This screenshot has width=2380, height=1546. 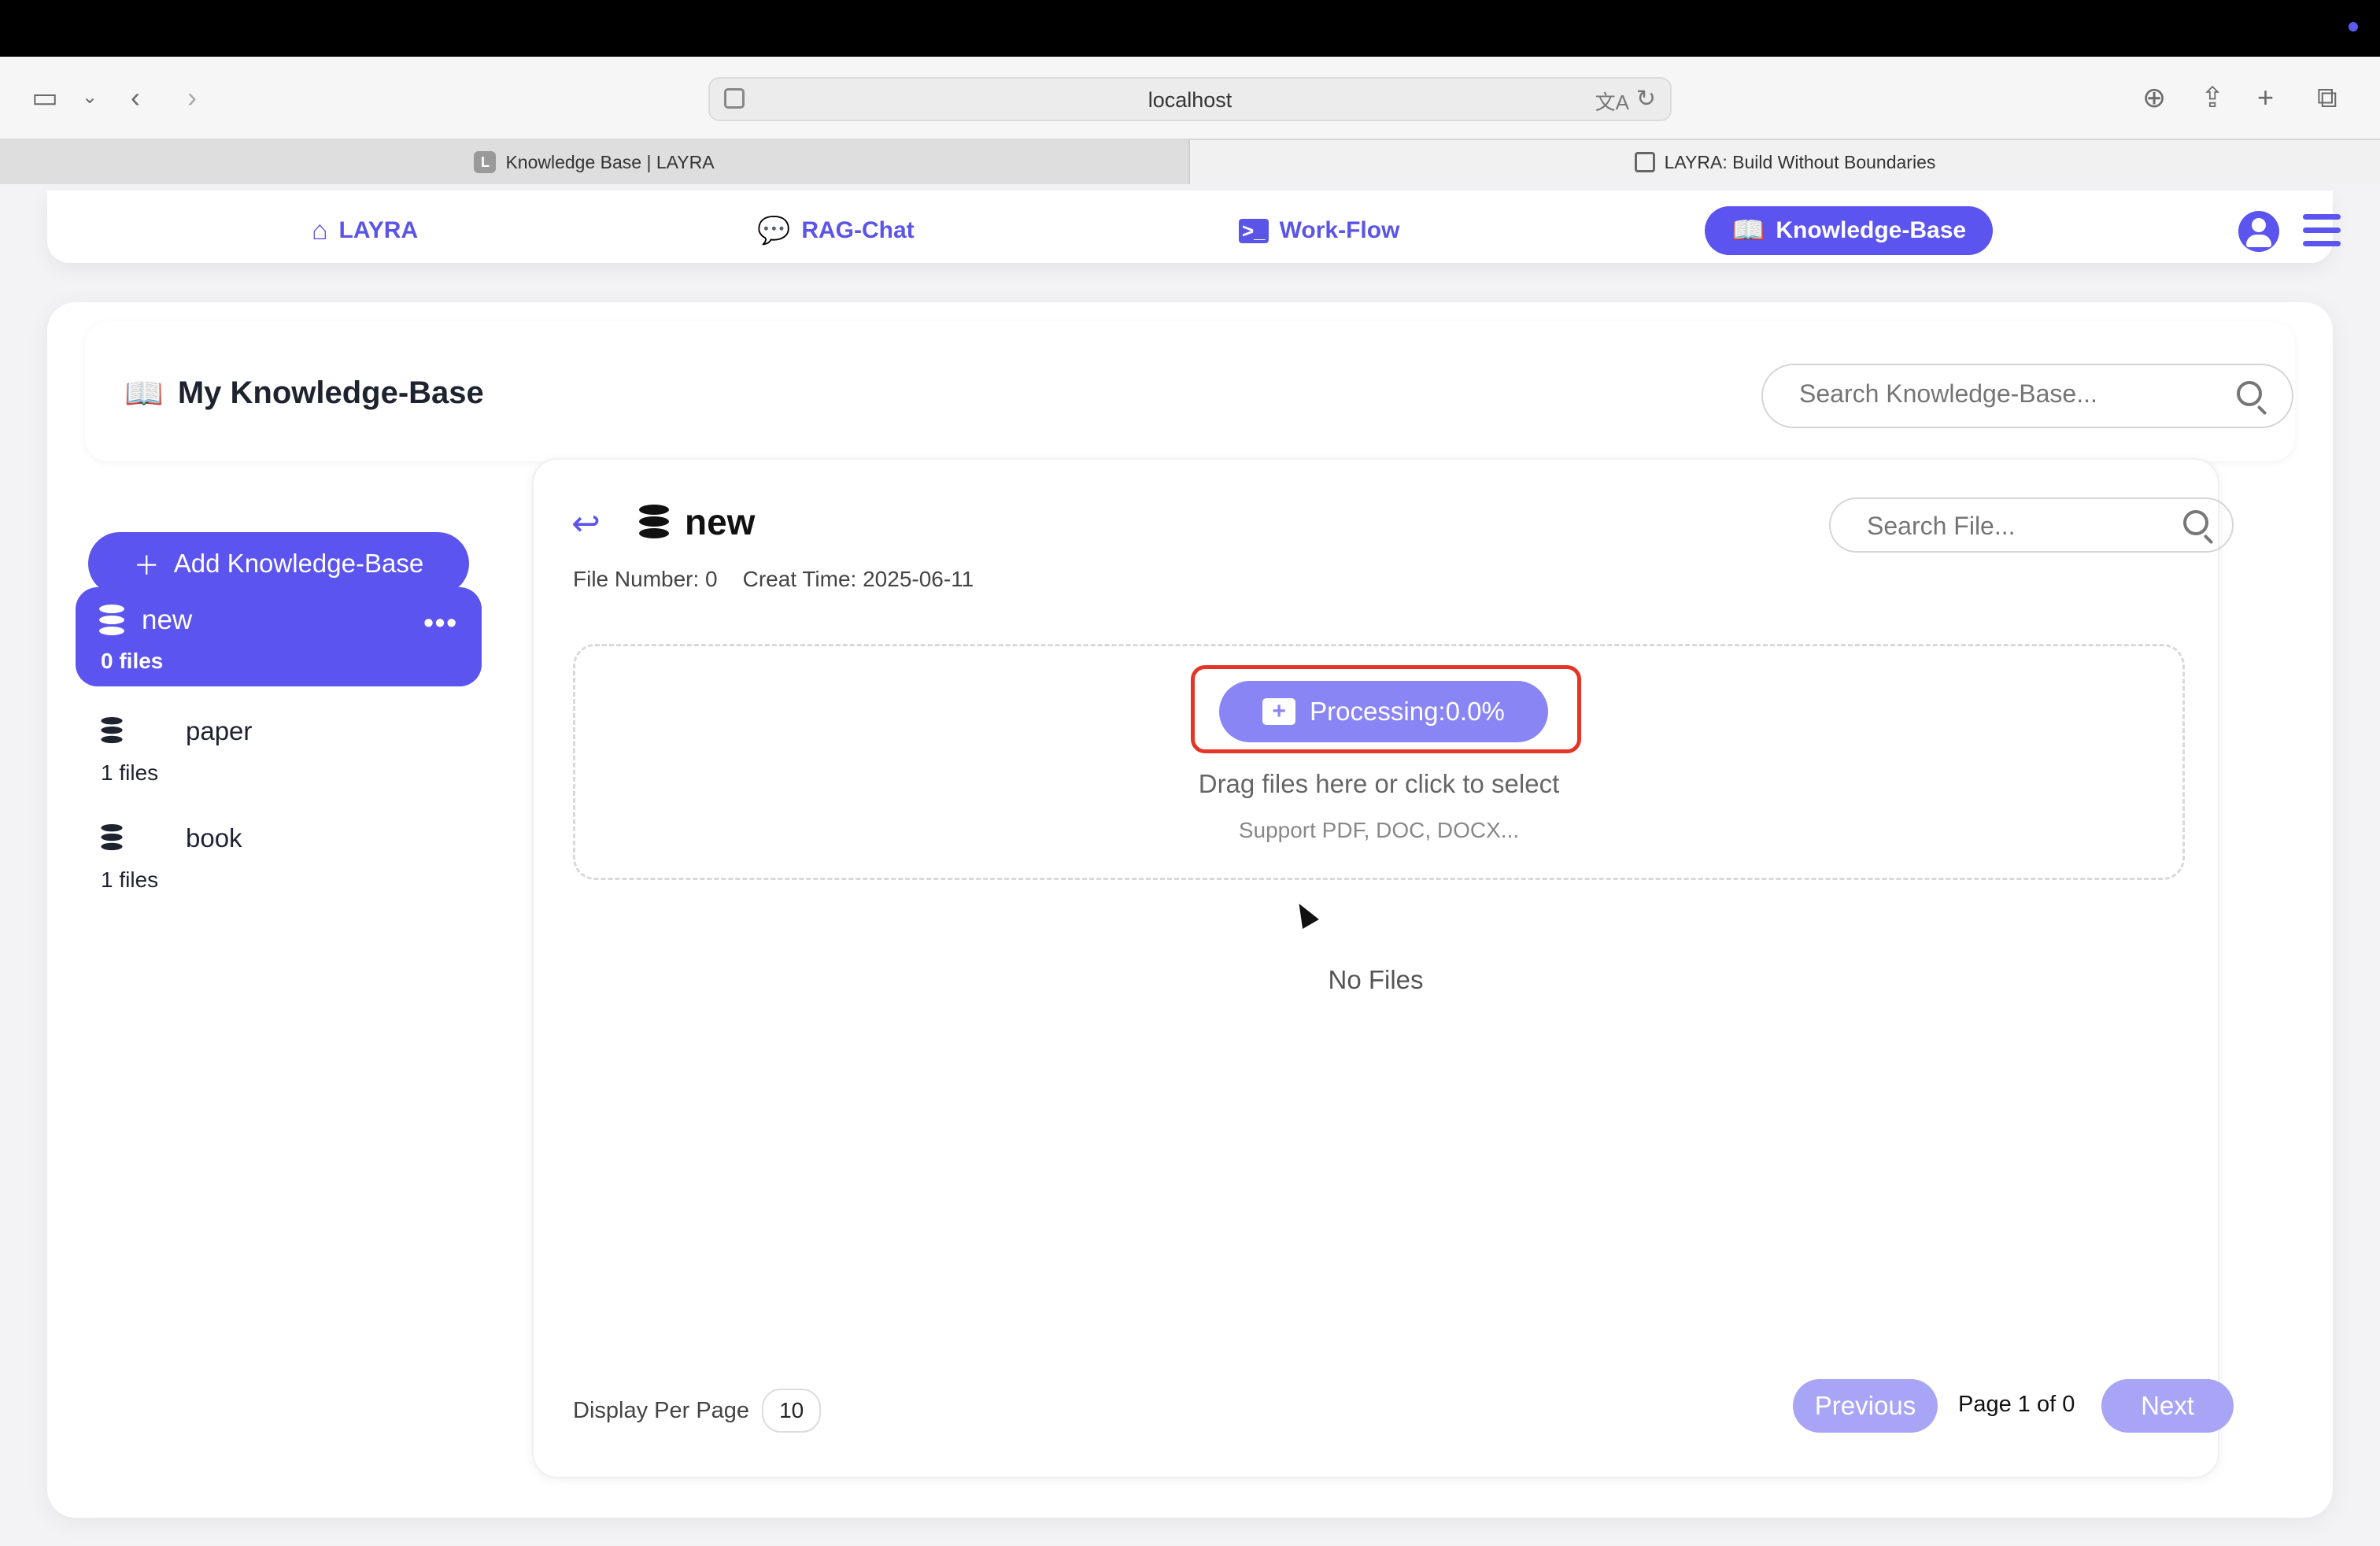 What do you see at coordinates (2327, 98) in the screenshot?
I see `tab-overview-icon: ⧉` at bounding box center [2327, 98].